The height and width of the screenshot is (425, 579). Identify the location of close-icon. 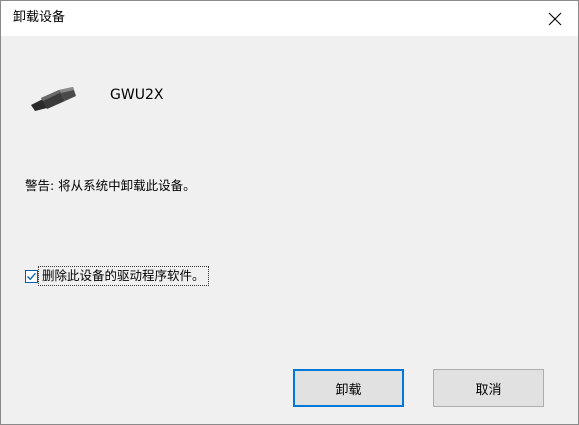
(555, 18).